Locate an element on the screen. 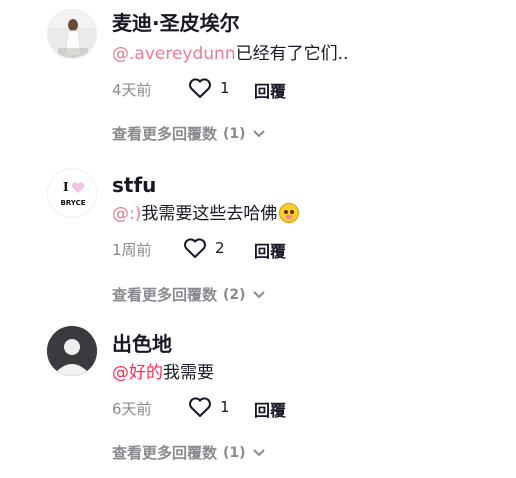 This screenshot has height=478, width=516. comment-body: 我需要 is located at coordinates (188, 373).